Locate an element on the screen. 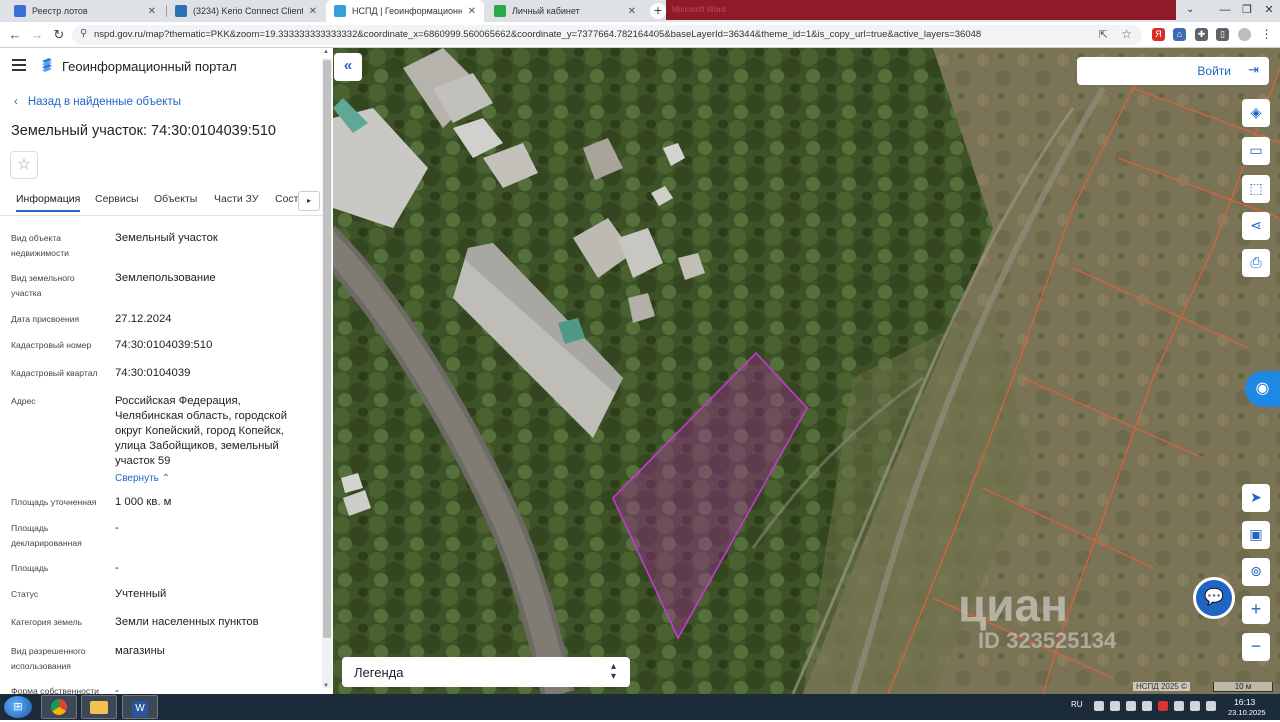  tab-objects: Объекты is located at coordinates (175, 199).